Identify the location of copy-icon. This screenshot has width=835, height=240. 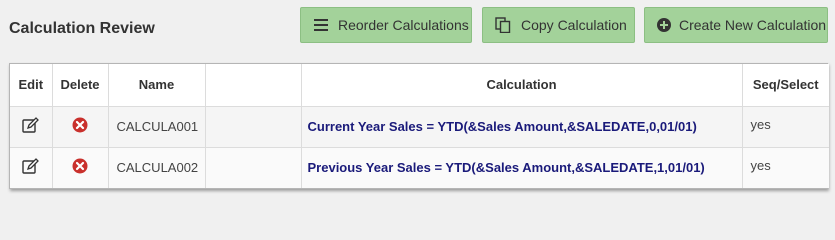
(503, 25).